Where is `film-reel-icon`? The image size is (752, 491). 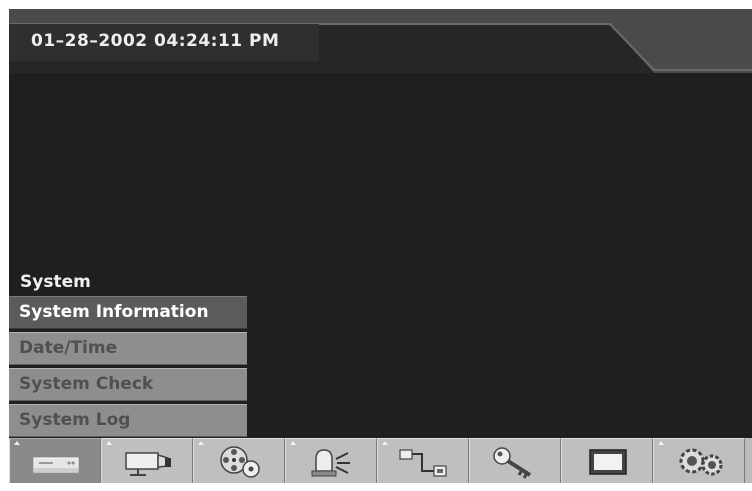
film-reel-icon is located at coordinates (240, 462).